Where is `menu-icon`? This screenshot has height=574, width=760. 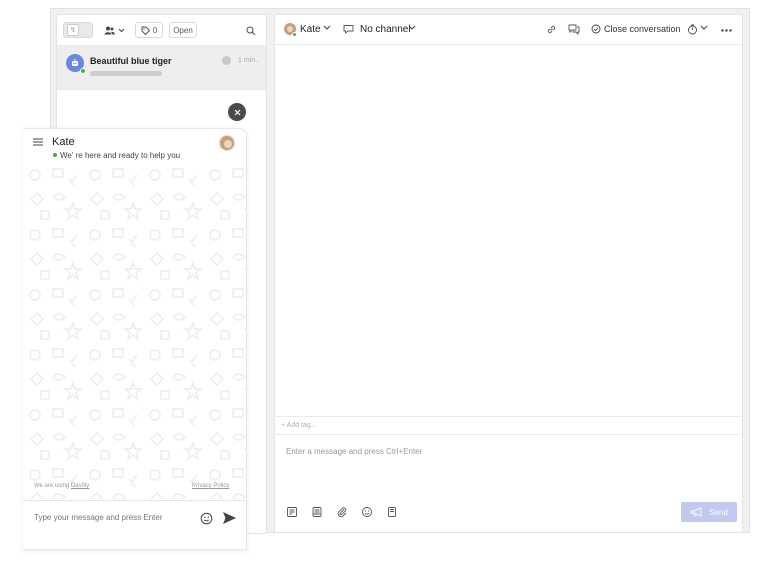
menu-icon is located at coordinates (38, 142).